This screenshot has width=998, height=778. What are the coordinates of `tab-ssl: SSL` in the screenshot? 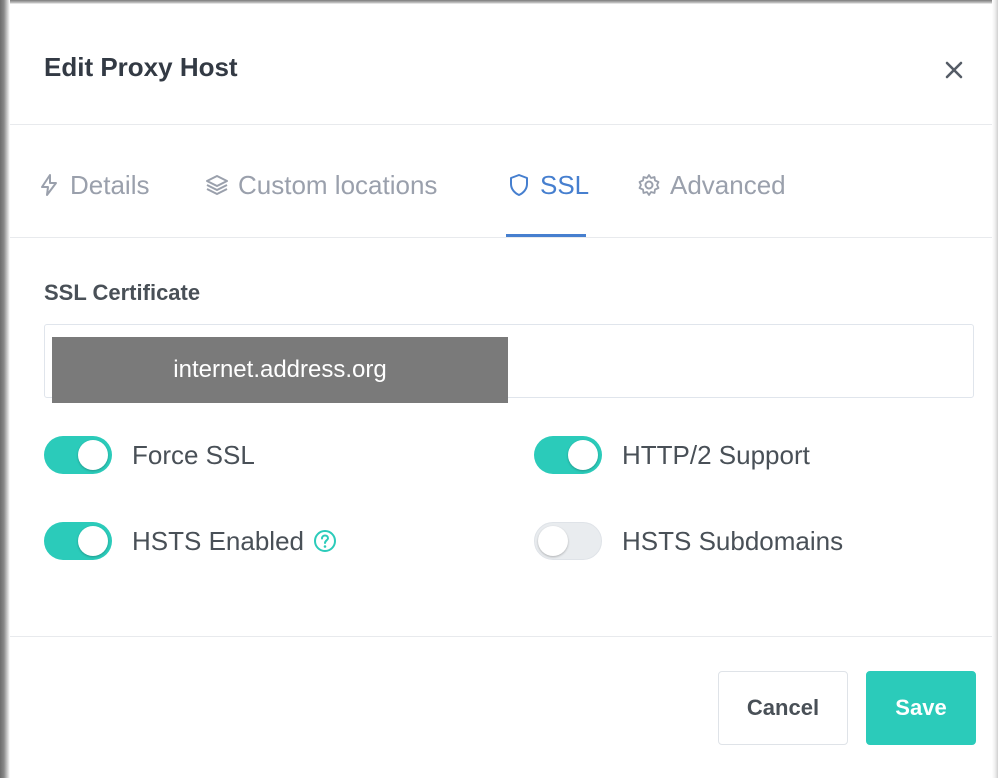 It's located at (547, 185).